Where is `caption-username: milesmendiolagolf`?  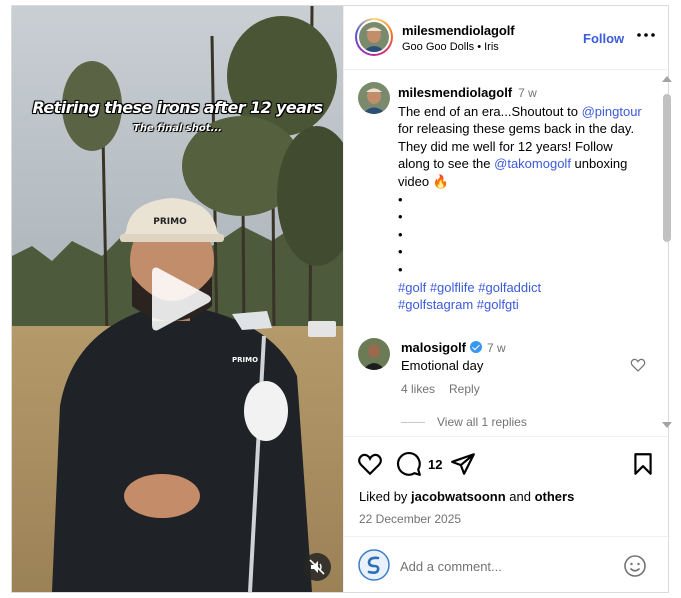
caption-username: milesmendiolagolf is located at coordinates (455, 92).